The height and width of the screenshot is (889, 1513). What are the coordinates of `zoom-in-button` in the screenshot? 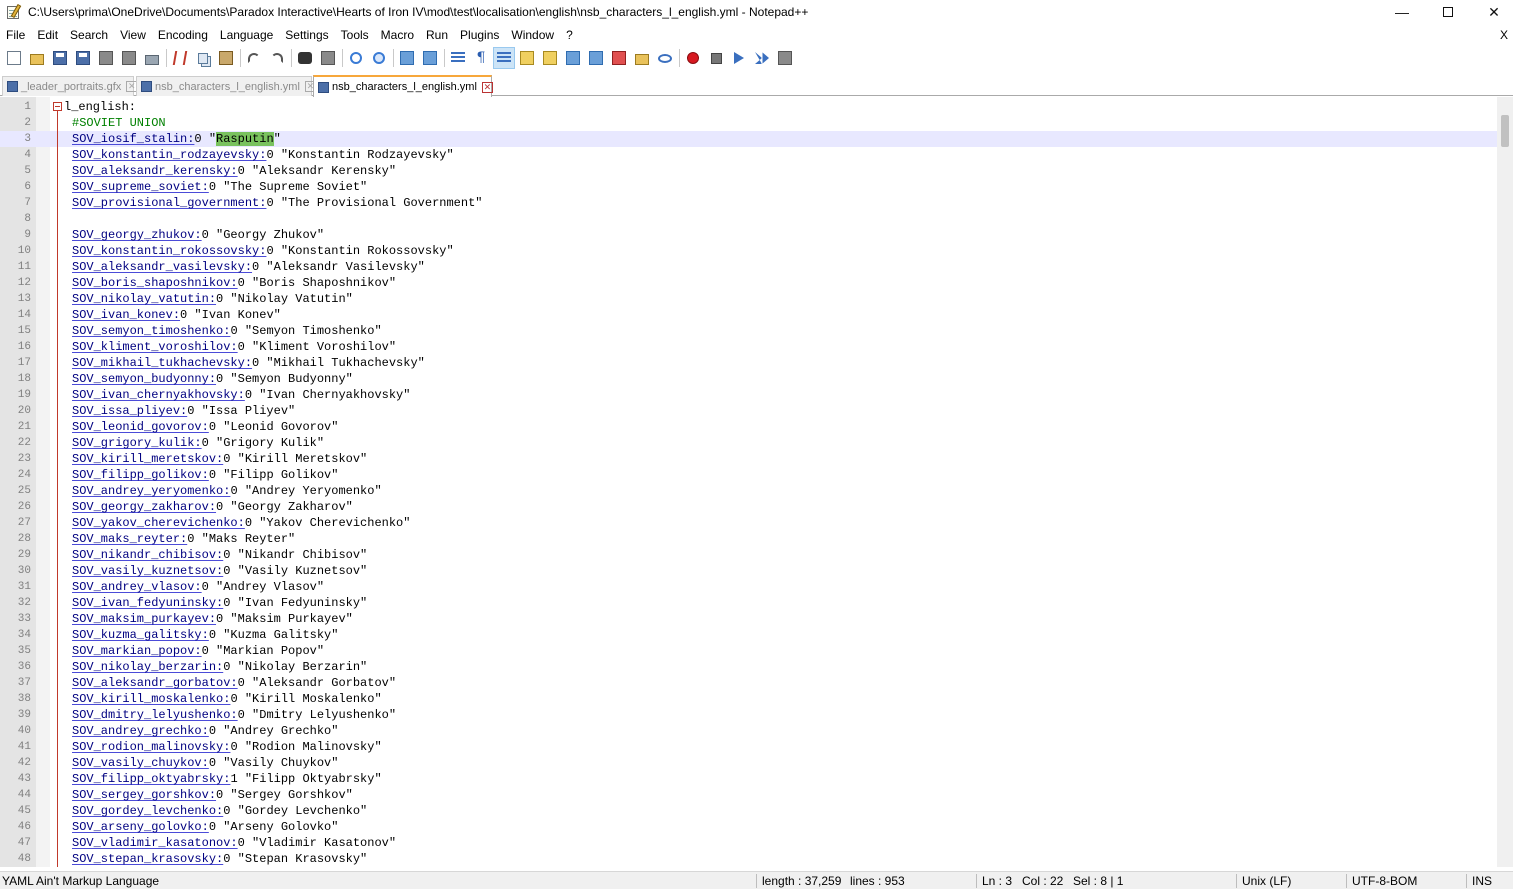 It's located at (356, 58).